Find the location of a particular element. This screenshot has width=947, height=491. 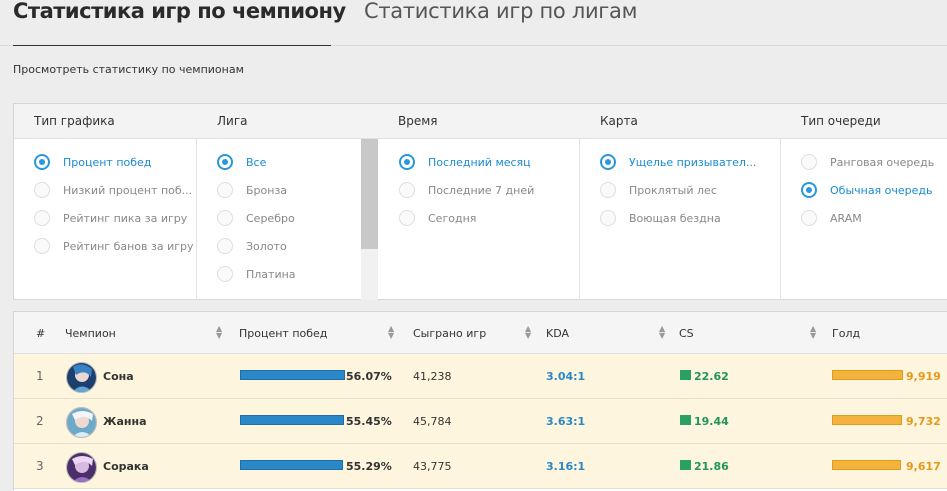

option-label: Проклятый лес is located at coordinates (673, 190).